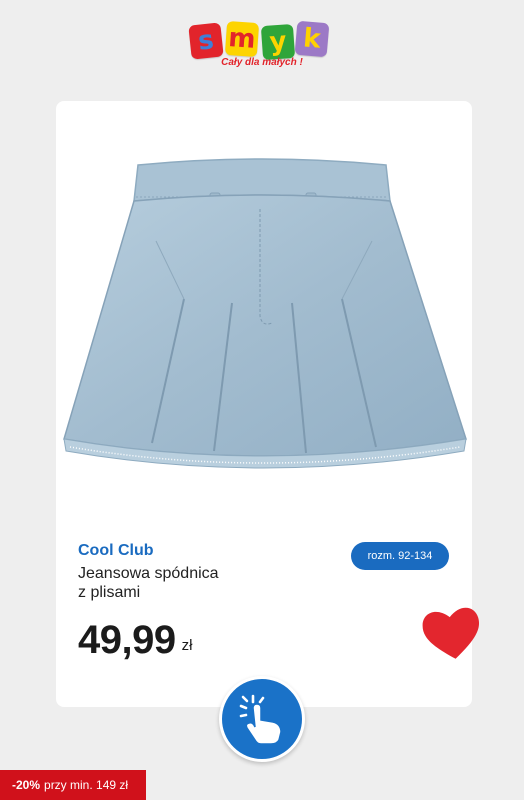 The height and width of the screenshot is (800, 524). I want to click on logo-tile-y: y, so click(278, 42).